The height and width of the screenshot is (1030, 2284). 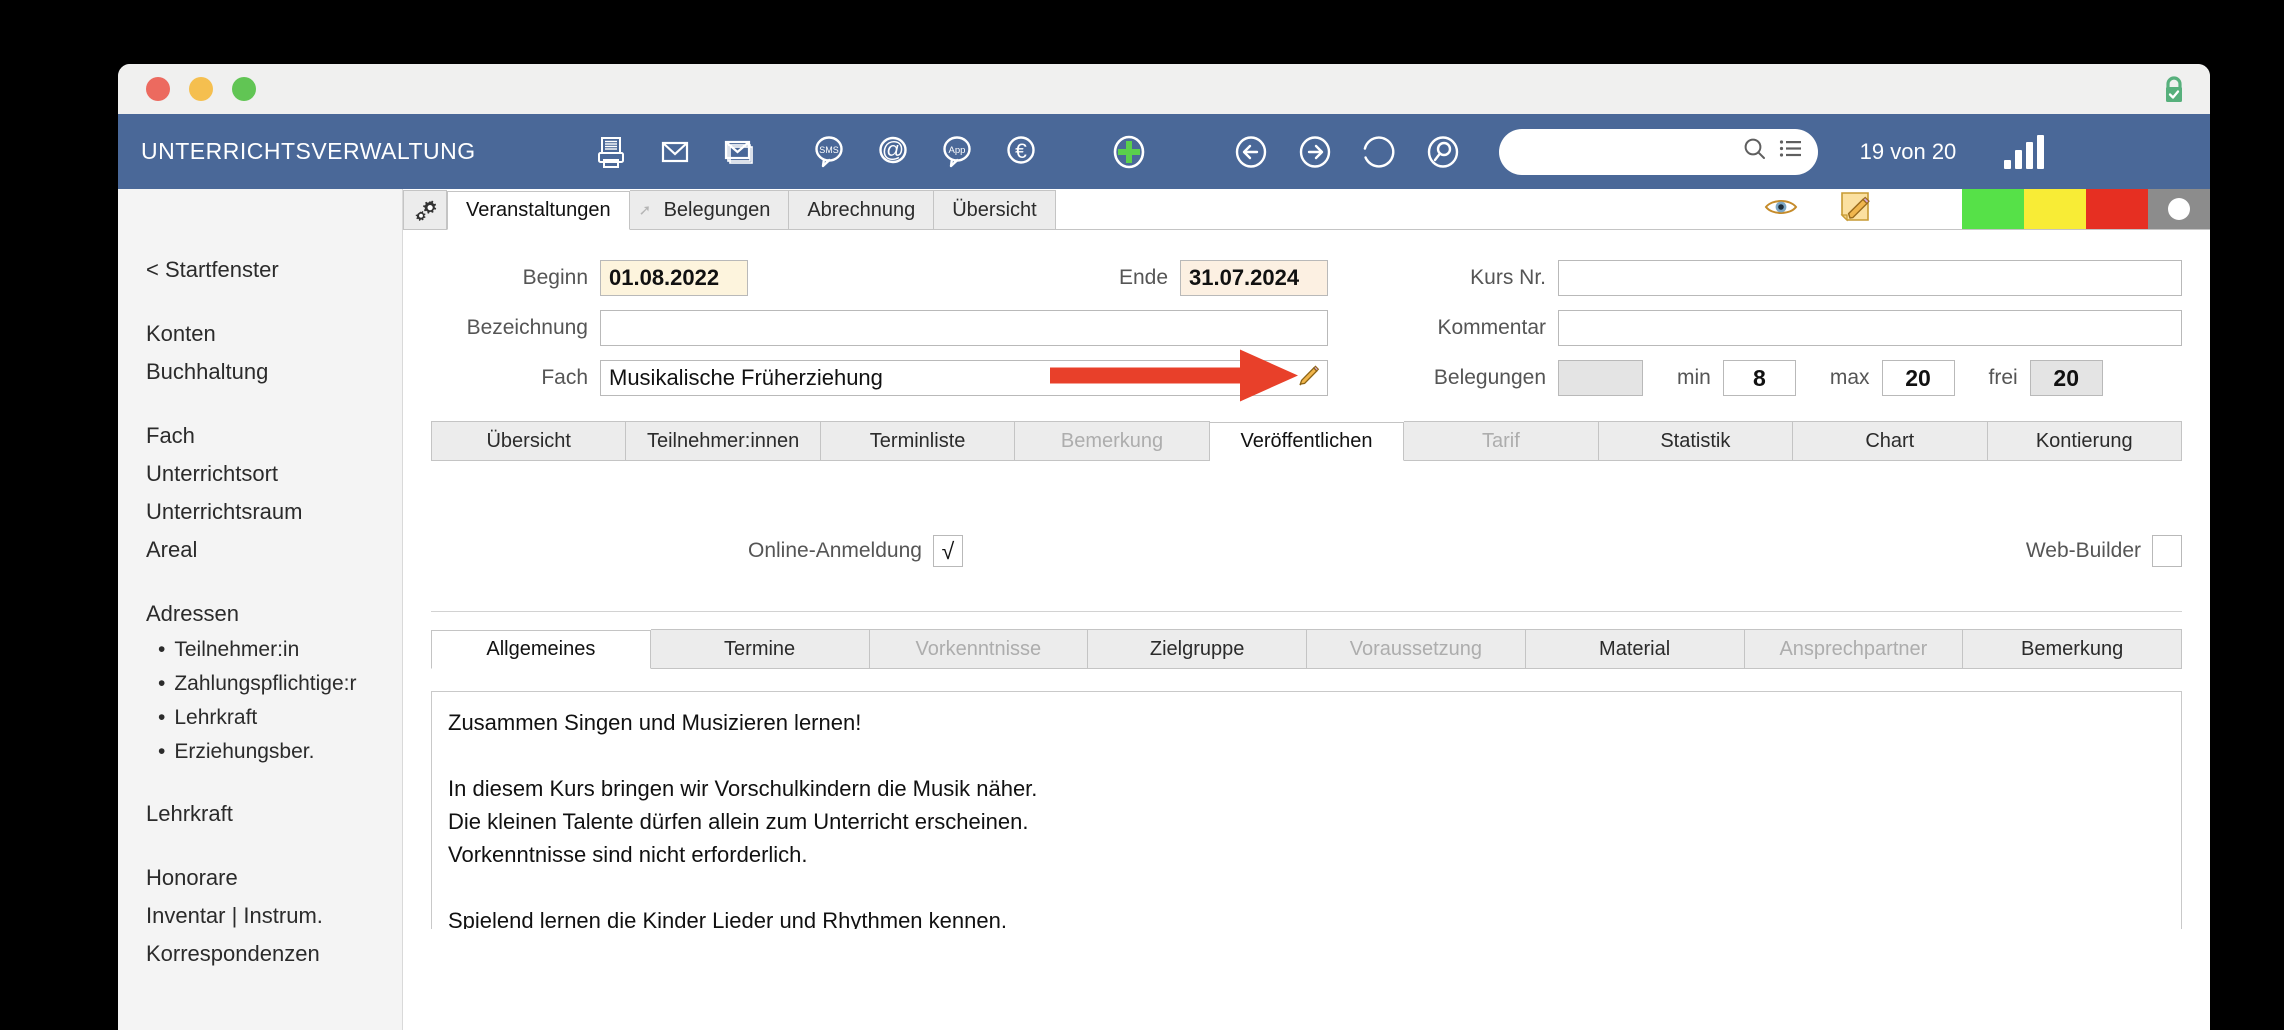 What do you see at coordinates (674, 278) in the screenshot?
I see `beginn-field: 01.08.2022` at bounding box center [674, 278].